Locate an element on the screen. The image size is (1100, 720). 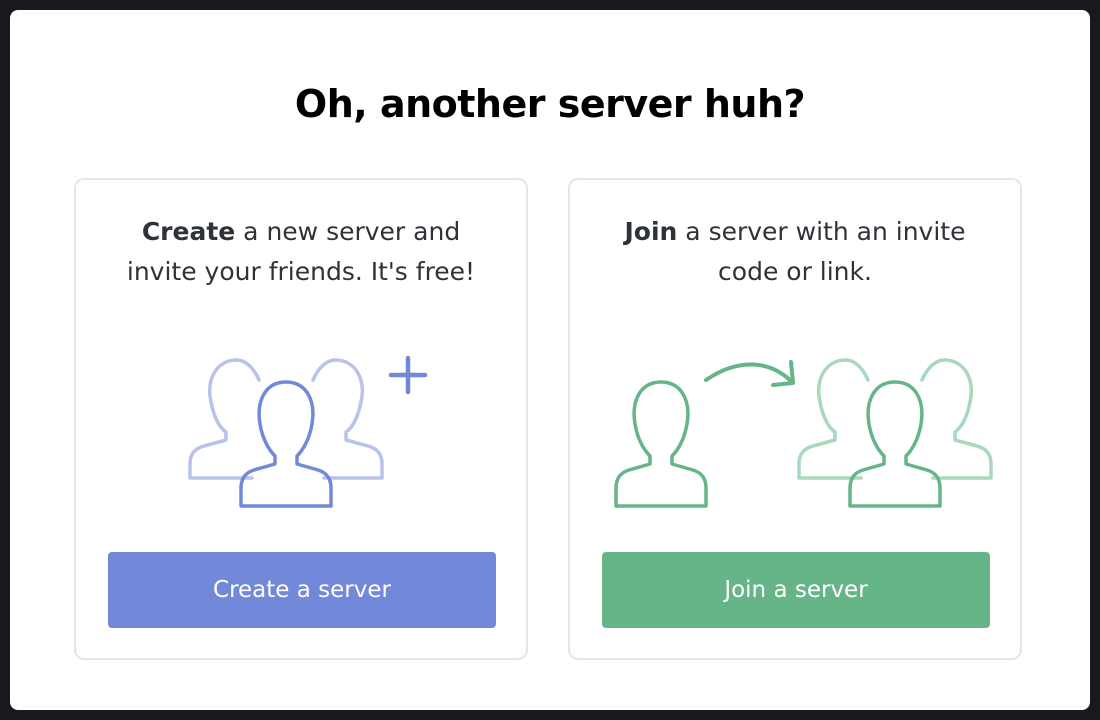
create-server-button: Create a server is located at coordinates (302, 590).